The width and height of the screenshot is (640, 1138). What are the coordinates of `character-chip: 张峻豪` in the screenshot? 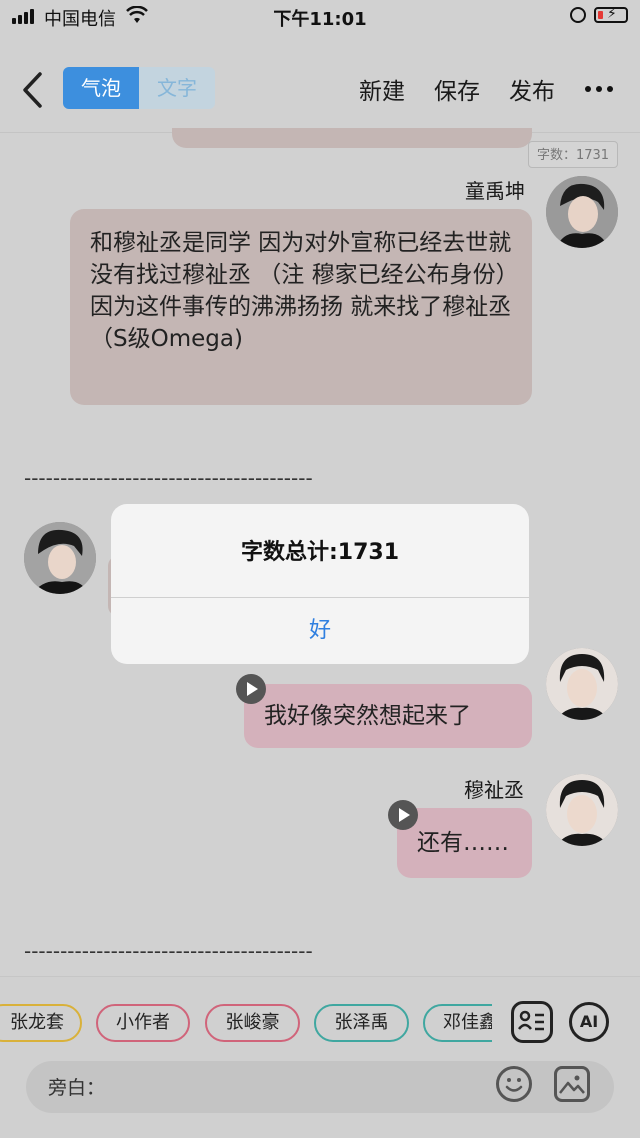 It's located at (252, 1023).